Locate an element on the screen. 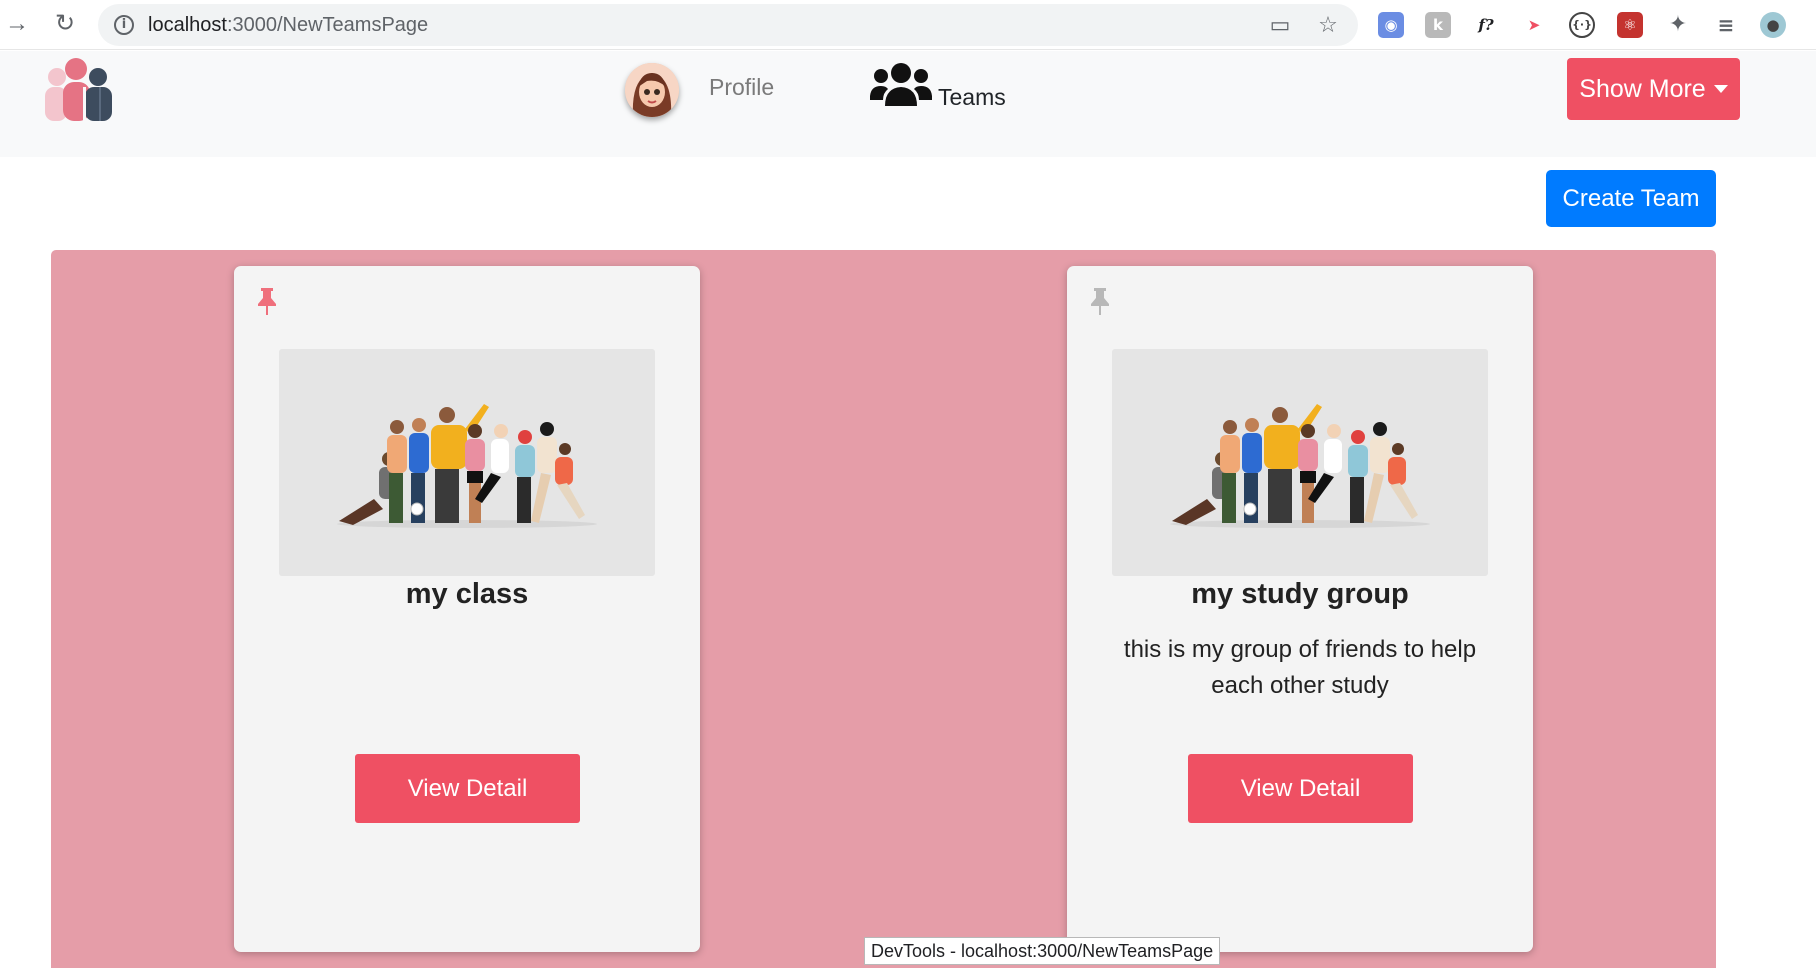 This screenshot has width=1816, height=968. status-tooltip: DevTools - localhost:3000/NewTeamsPage is located at coordinates (1042, 951).